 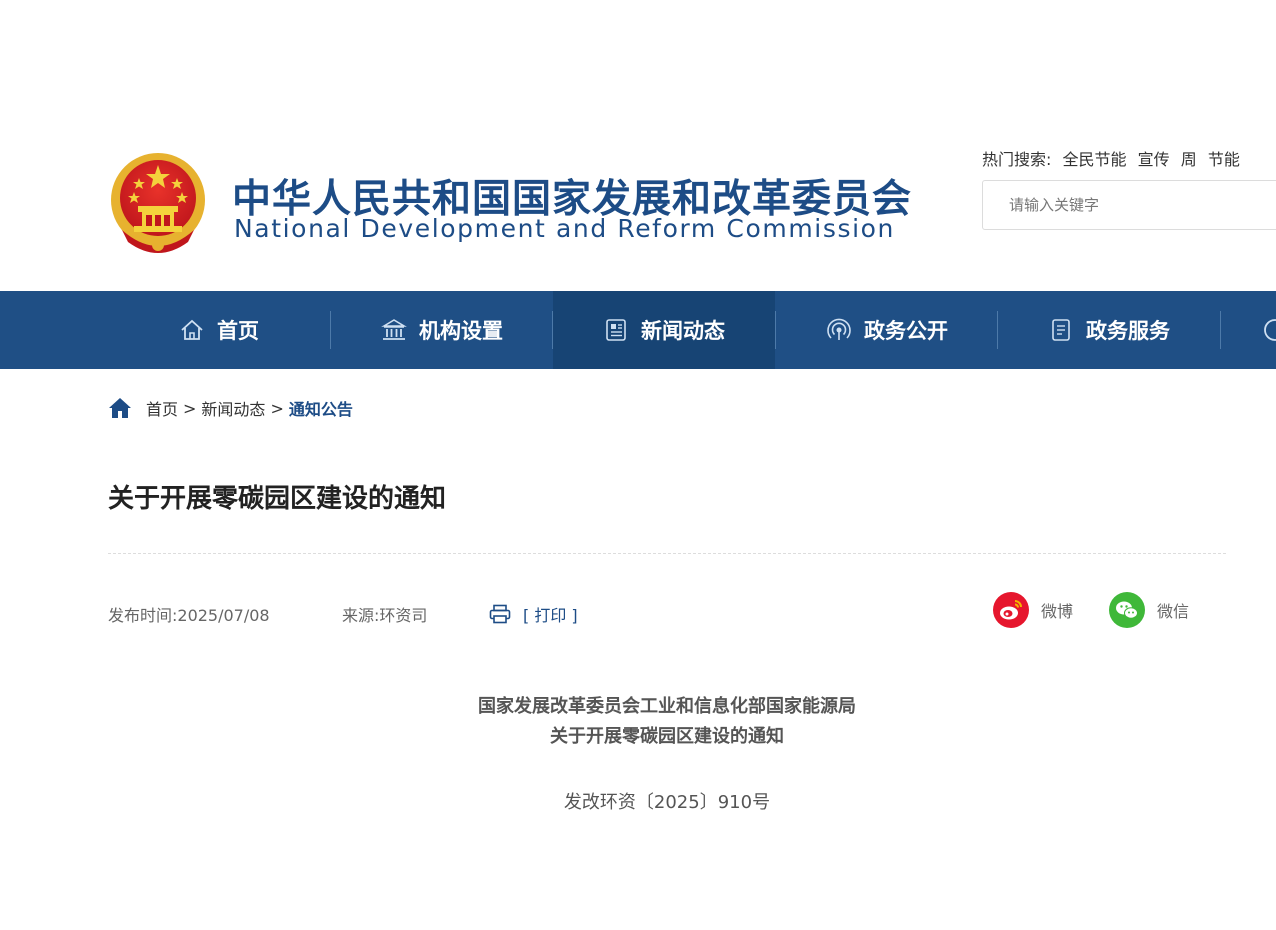 I want to click on document-number: 发改环资〔2025〕910号, so click(x=667, y=802).